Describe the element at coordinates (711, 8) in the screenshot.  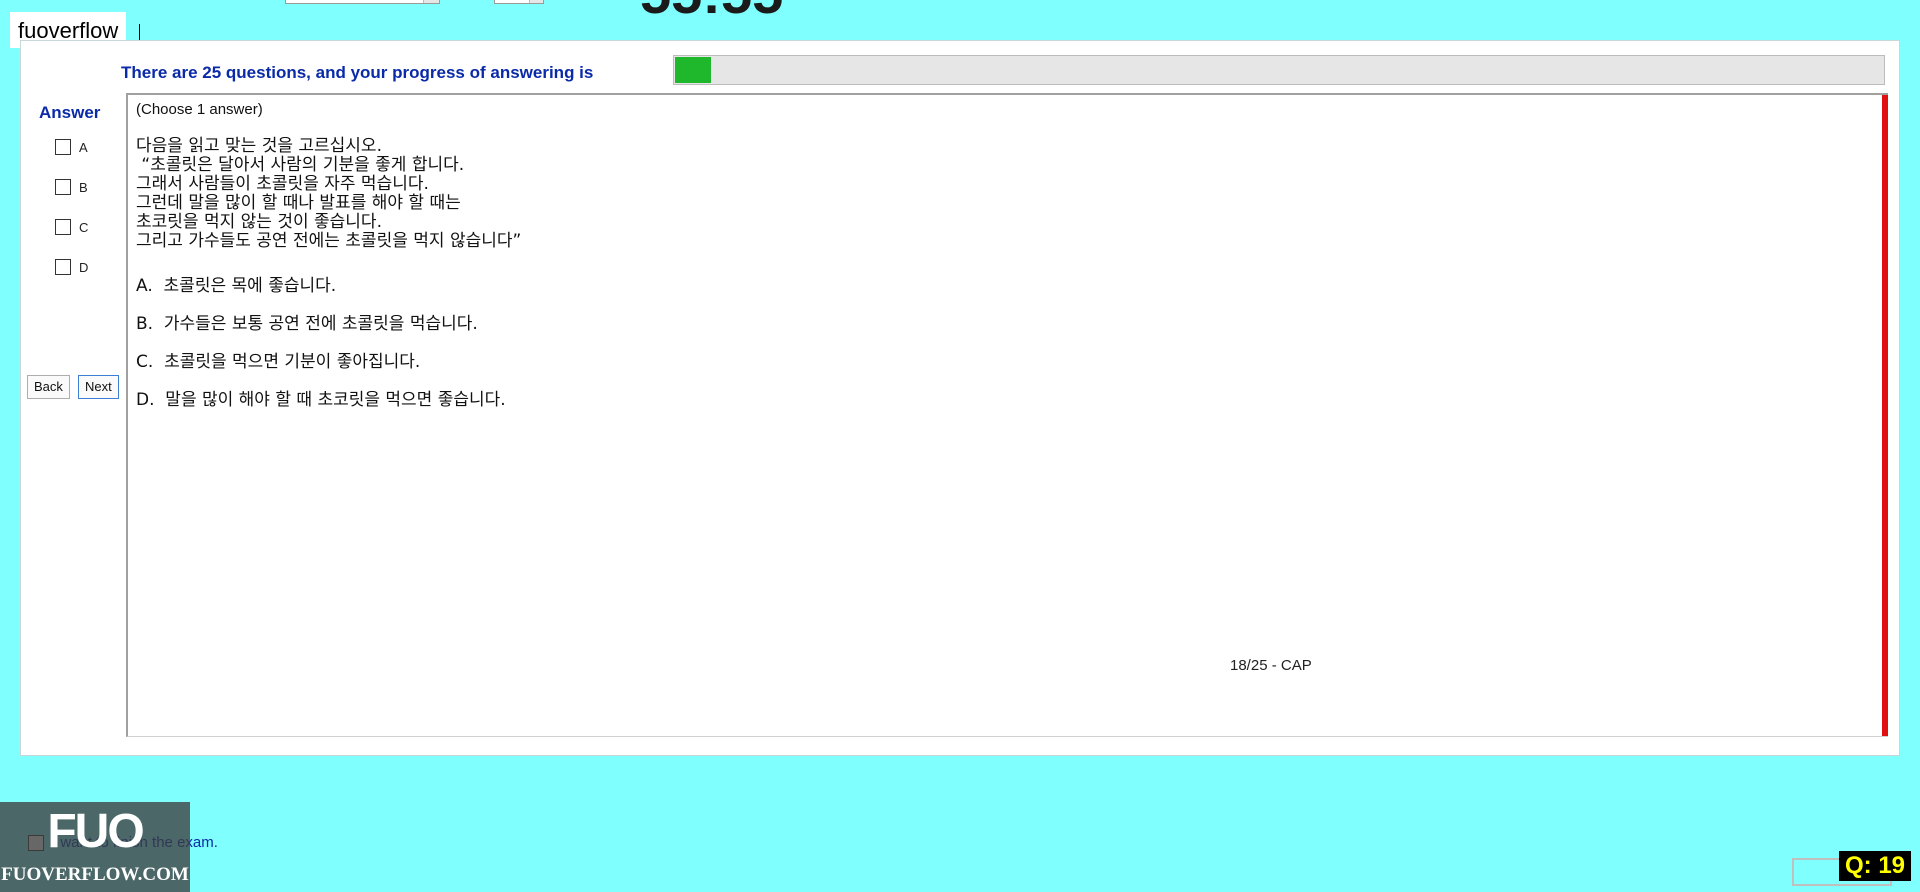
I see `exam-timer: 55:55` at that location.